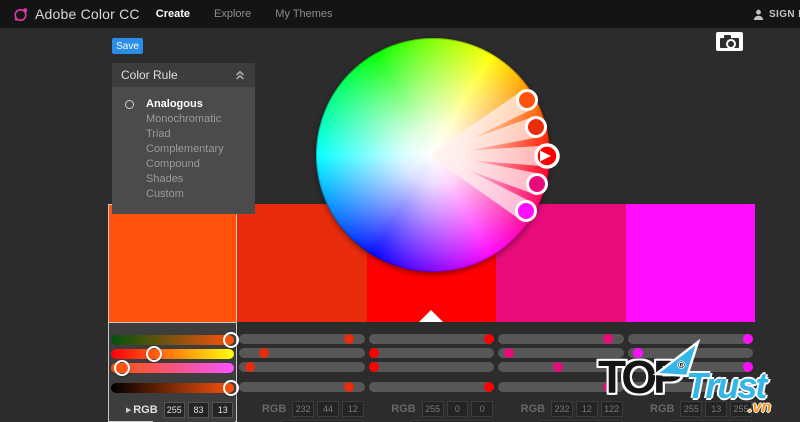 The width and height of the screenshot is (800, 422). I want to click on rgb-value-g: 12, so click(586, 409).